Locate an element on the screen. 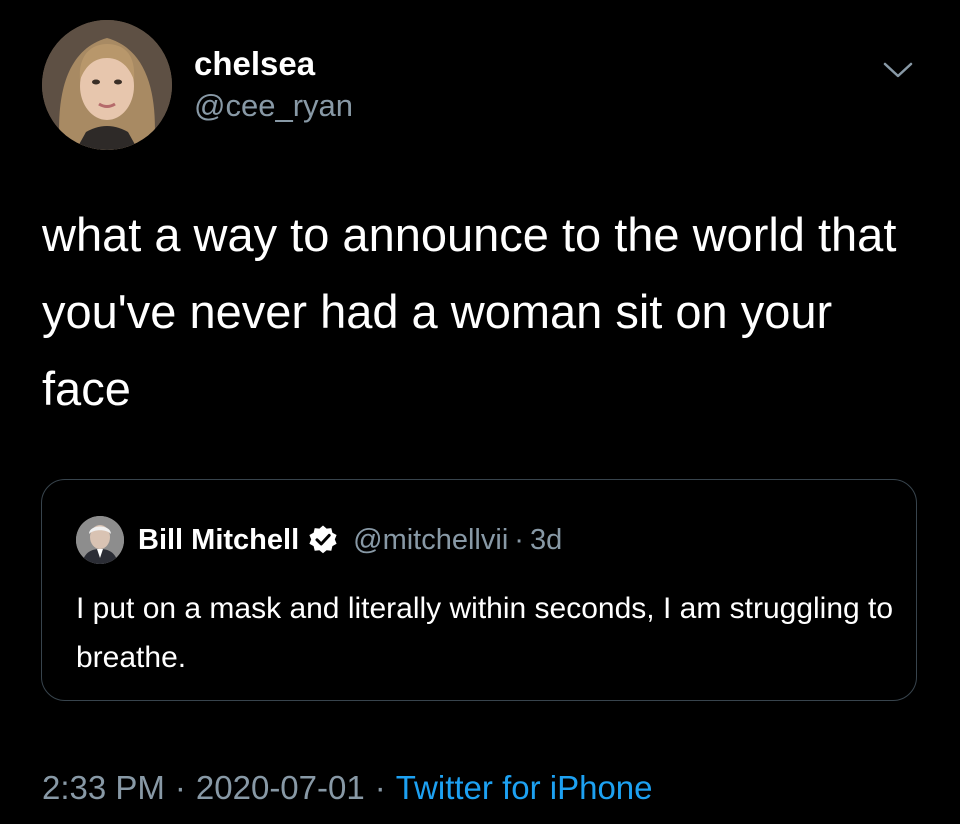 The height and width of the screenshot is (824, 960). quoted-author-avatar-image is located at coordinates (100, 540).